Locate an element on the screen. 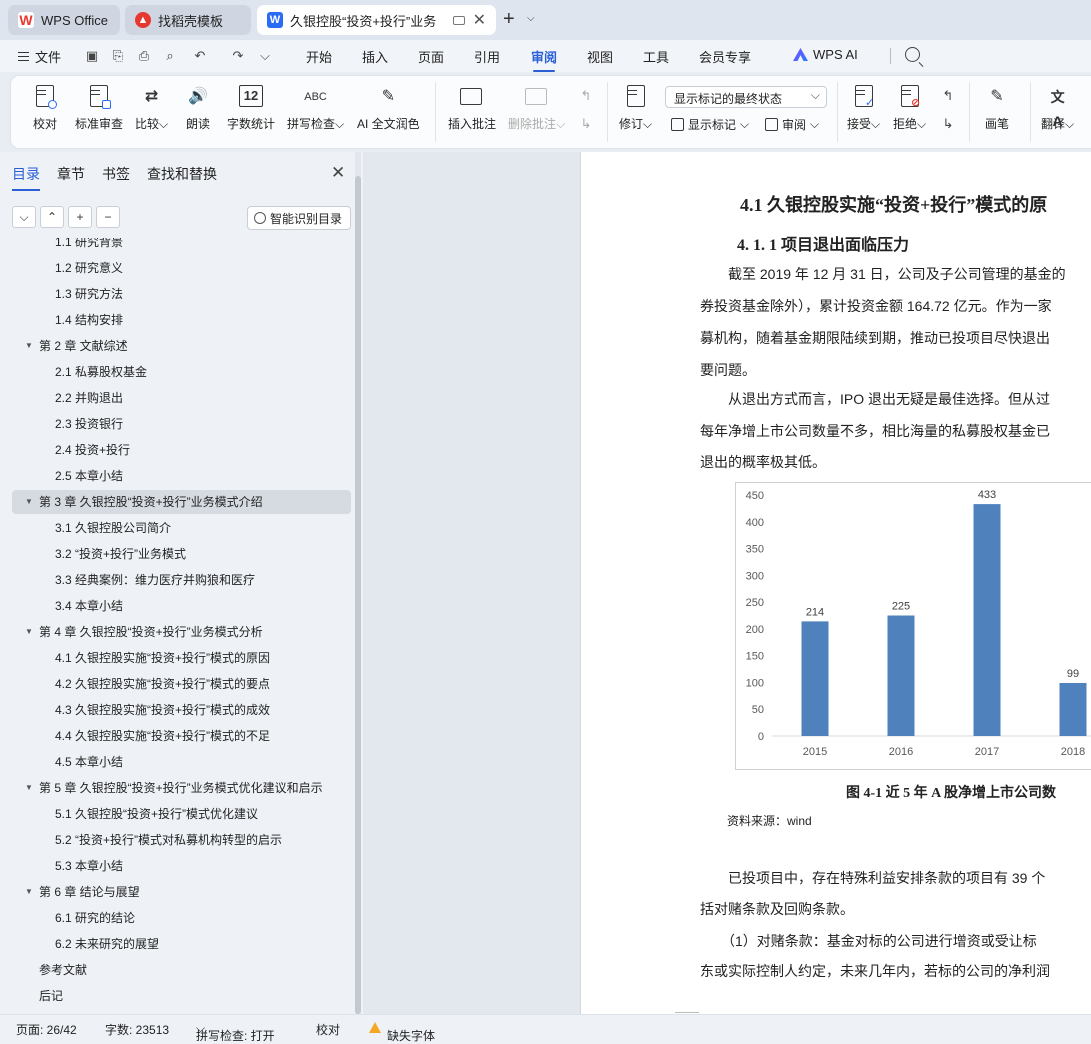 The width and height of the screenshot is (1091, 1044). toc-chapter-item: ▼ 第 5 章 久银控股“投资+投行”业务模式优化建议和启示 is located at coordinates (181, 788).